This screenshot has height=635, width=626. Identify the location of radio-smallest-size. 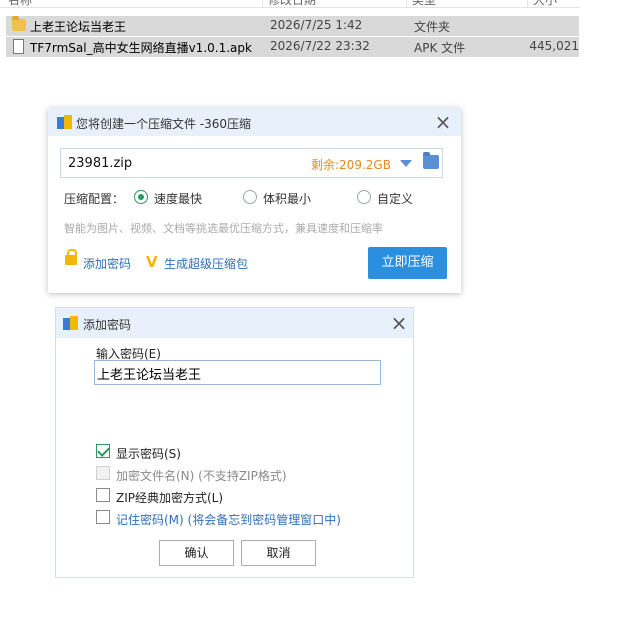
(250, 197).